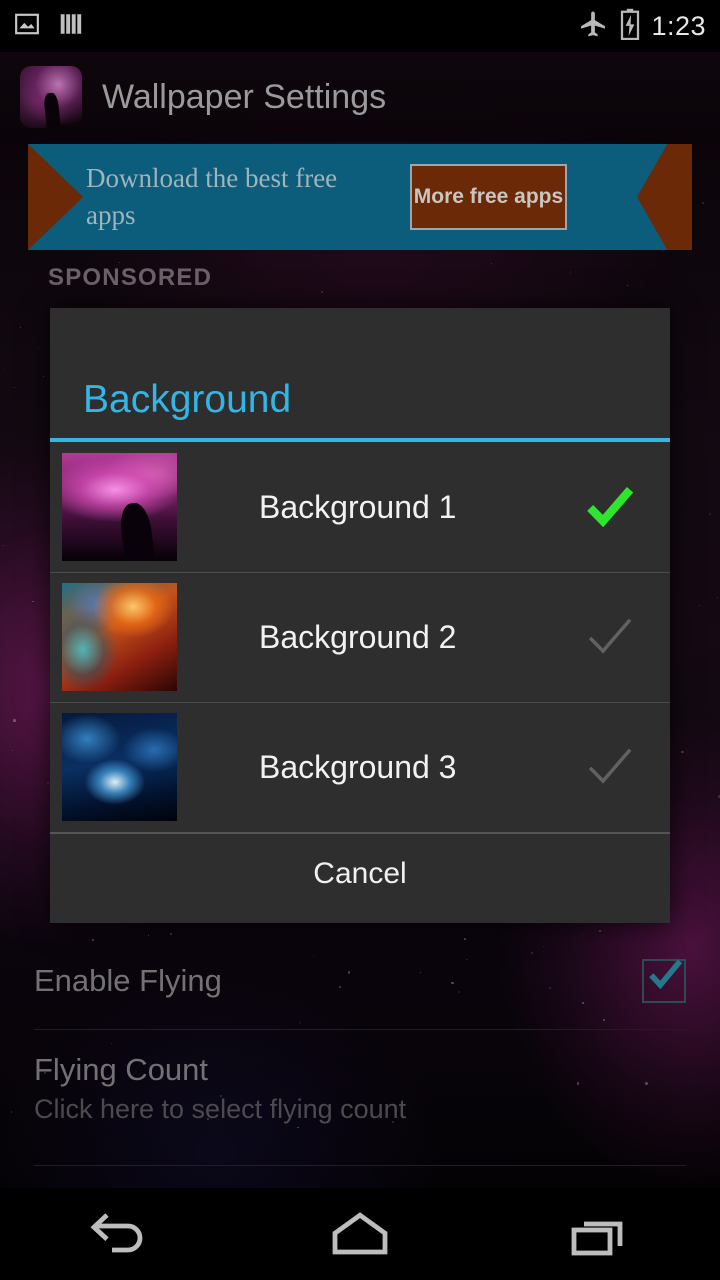 The image size is (720, 1280). What do you see at coordinates (664, 197) in the screenshot?
I see `ad-arrow-right-icon` at bounding box center [664, 197].